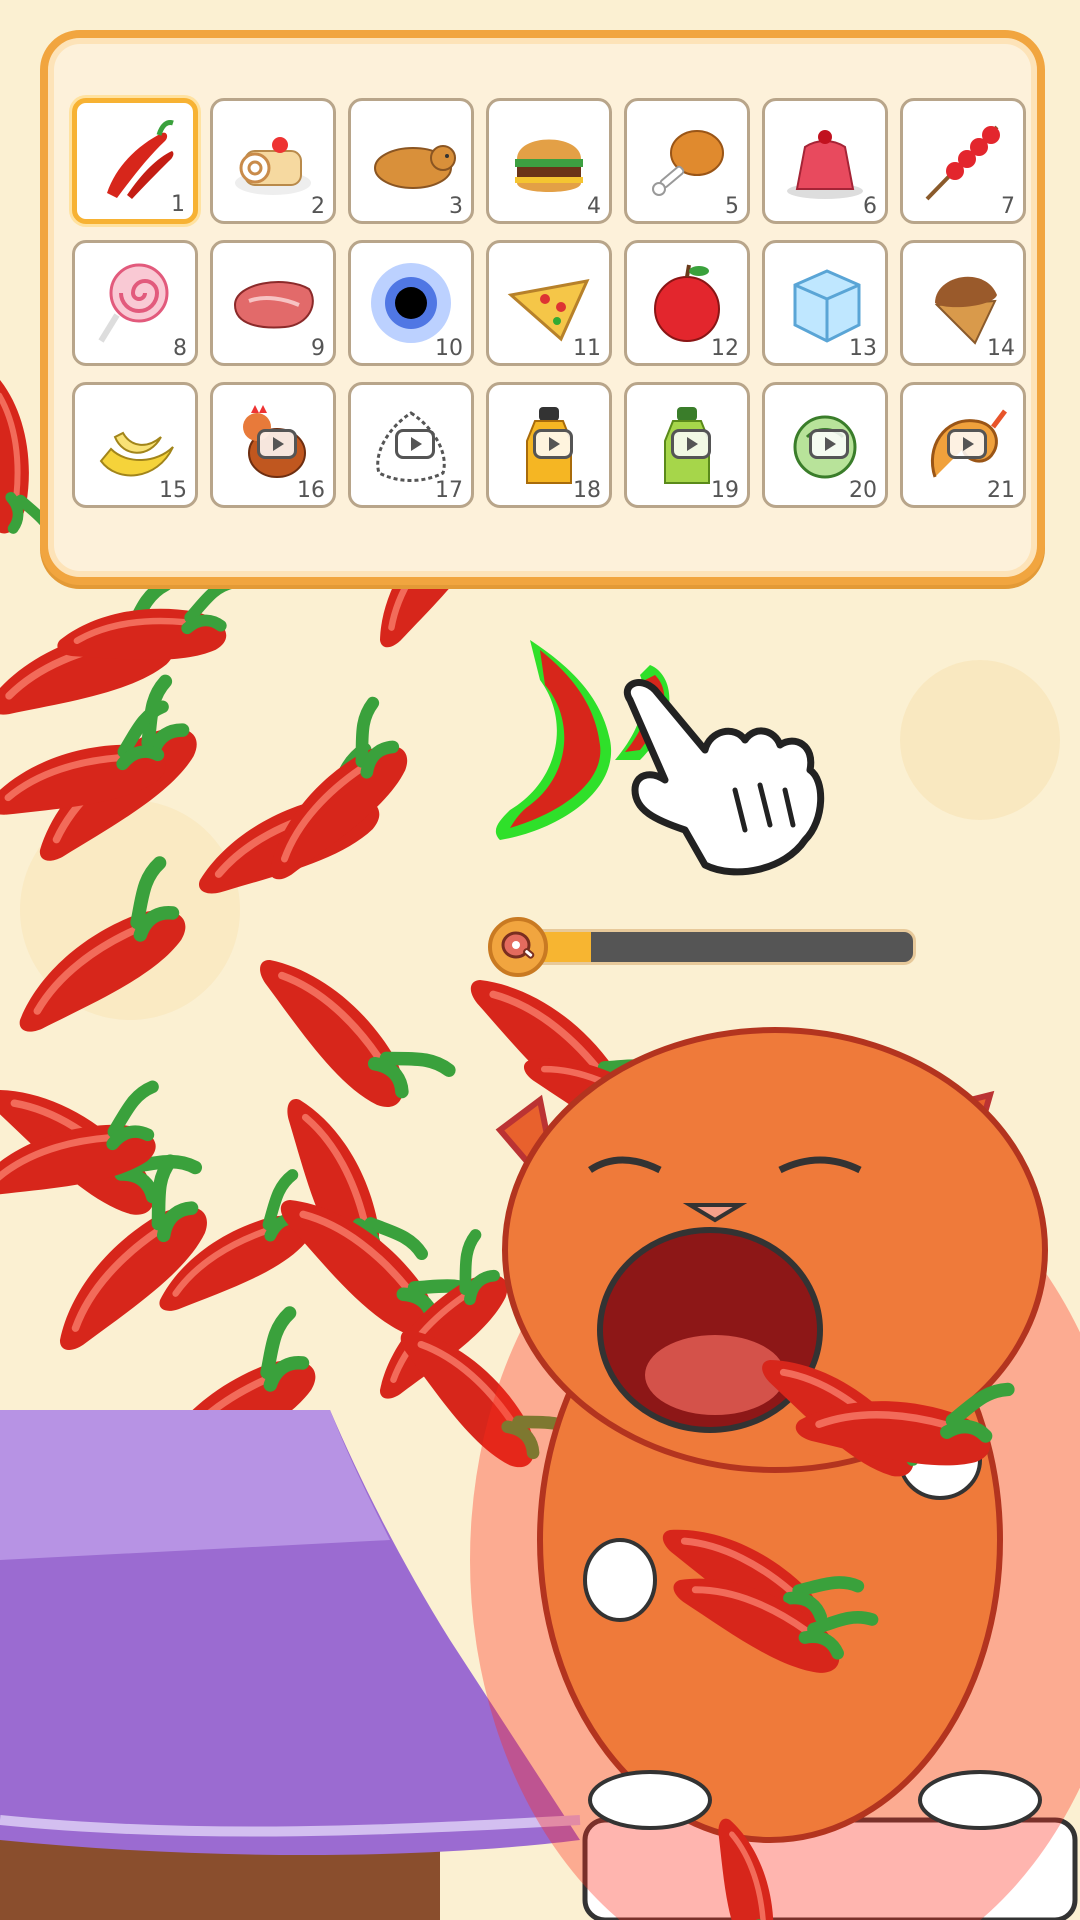 This screenshot has height=1920, width=1080. I want to click on raw-steak-icon, so click(273, 305).